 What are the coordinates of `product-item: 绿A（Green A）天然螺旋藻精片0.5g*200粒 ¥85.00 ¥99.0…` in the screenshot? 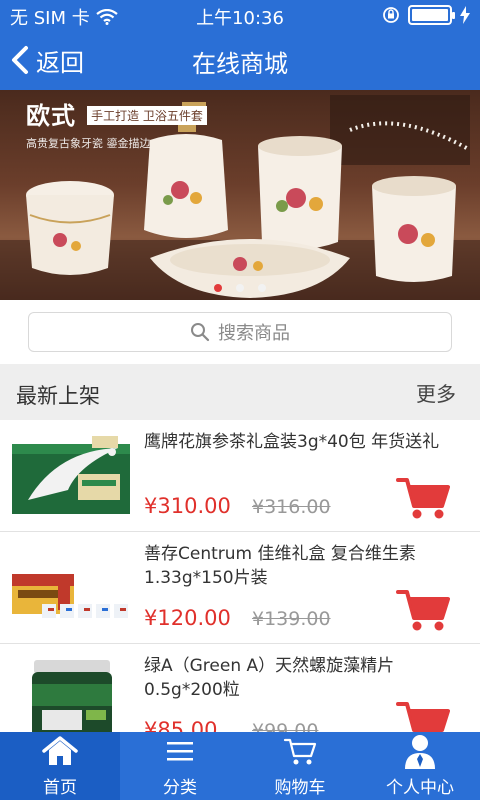 It's located at (240, 688).